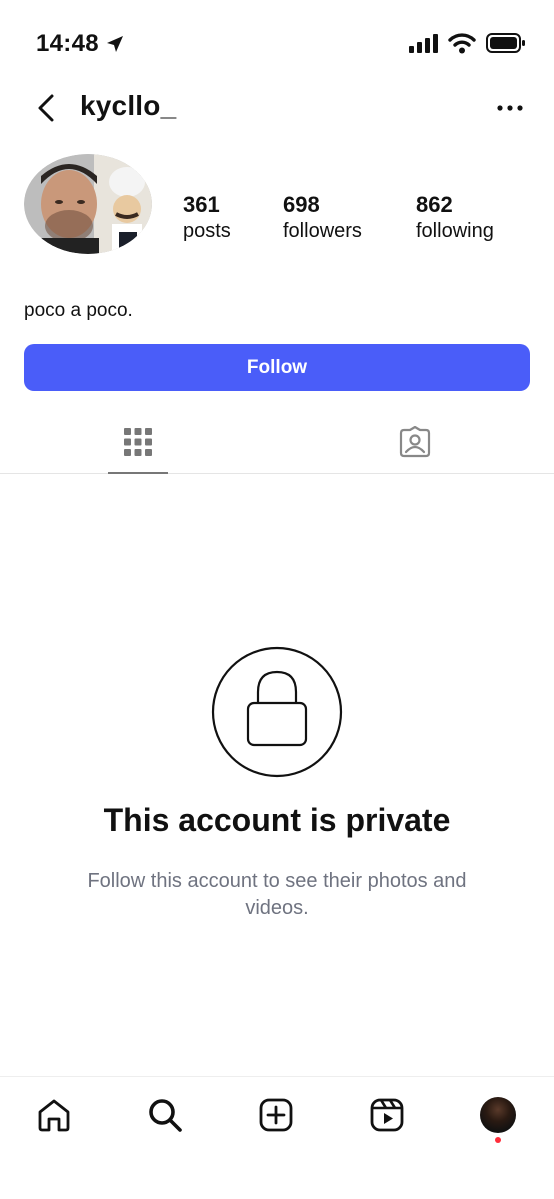  I want to click on profile-bio: poco a poco., so click(78, 310).